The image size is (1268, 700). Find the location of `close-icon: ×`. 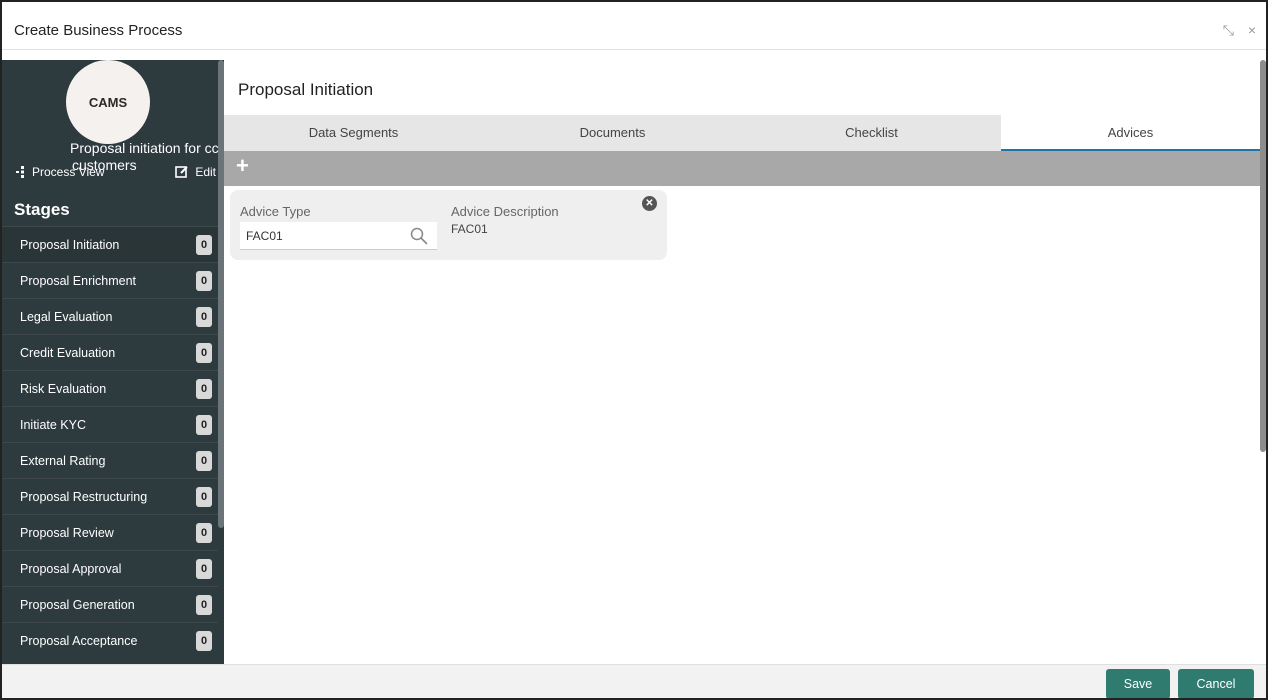

close-icon: × is located at coordinates (1252, 30).